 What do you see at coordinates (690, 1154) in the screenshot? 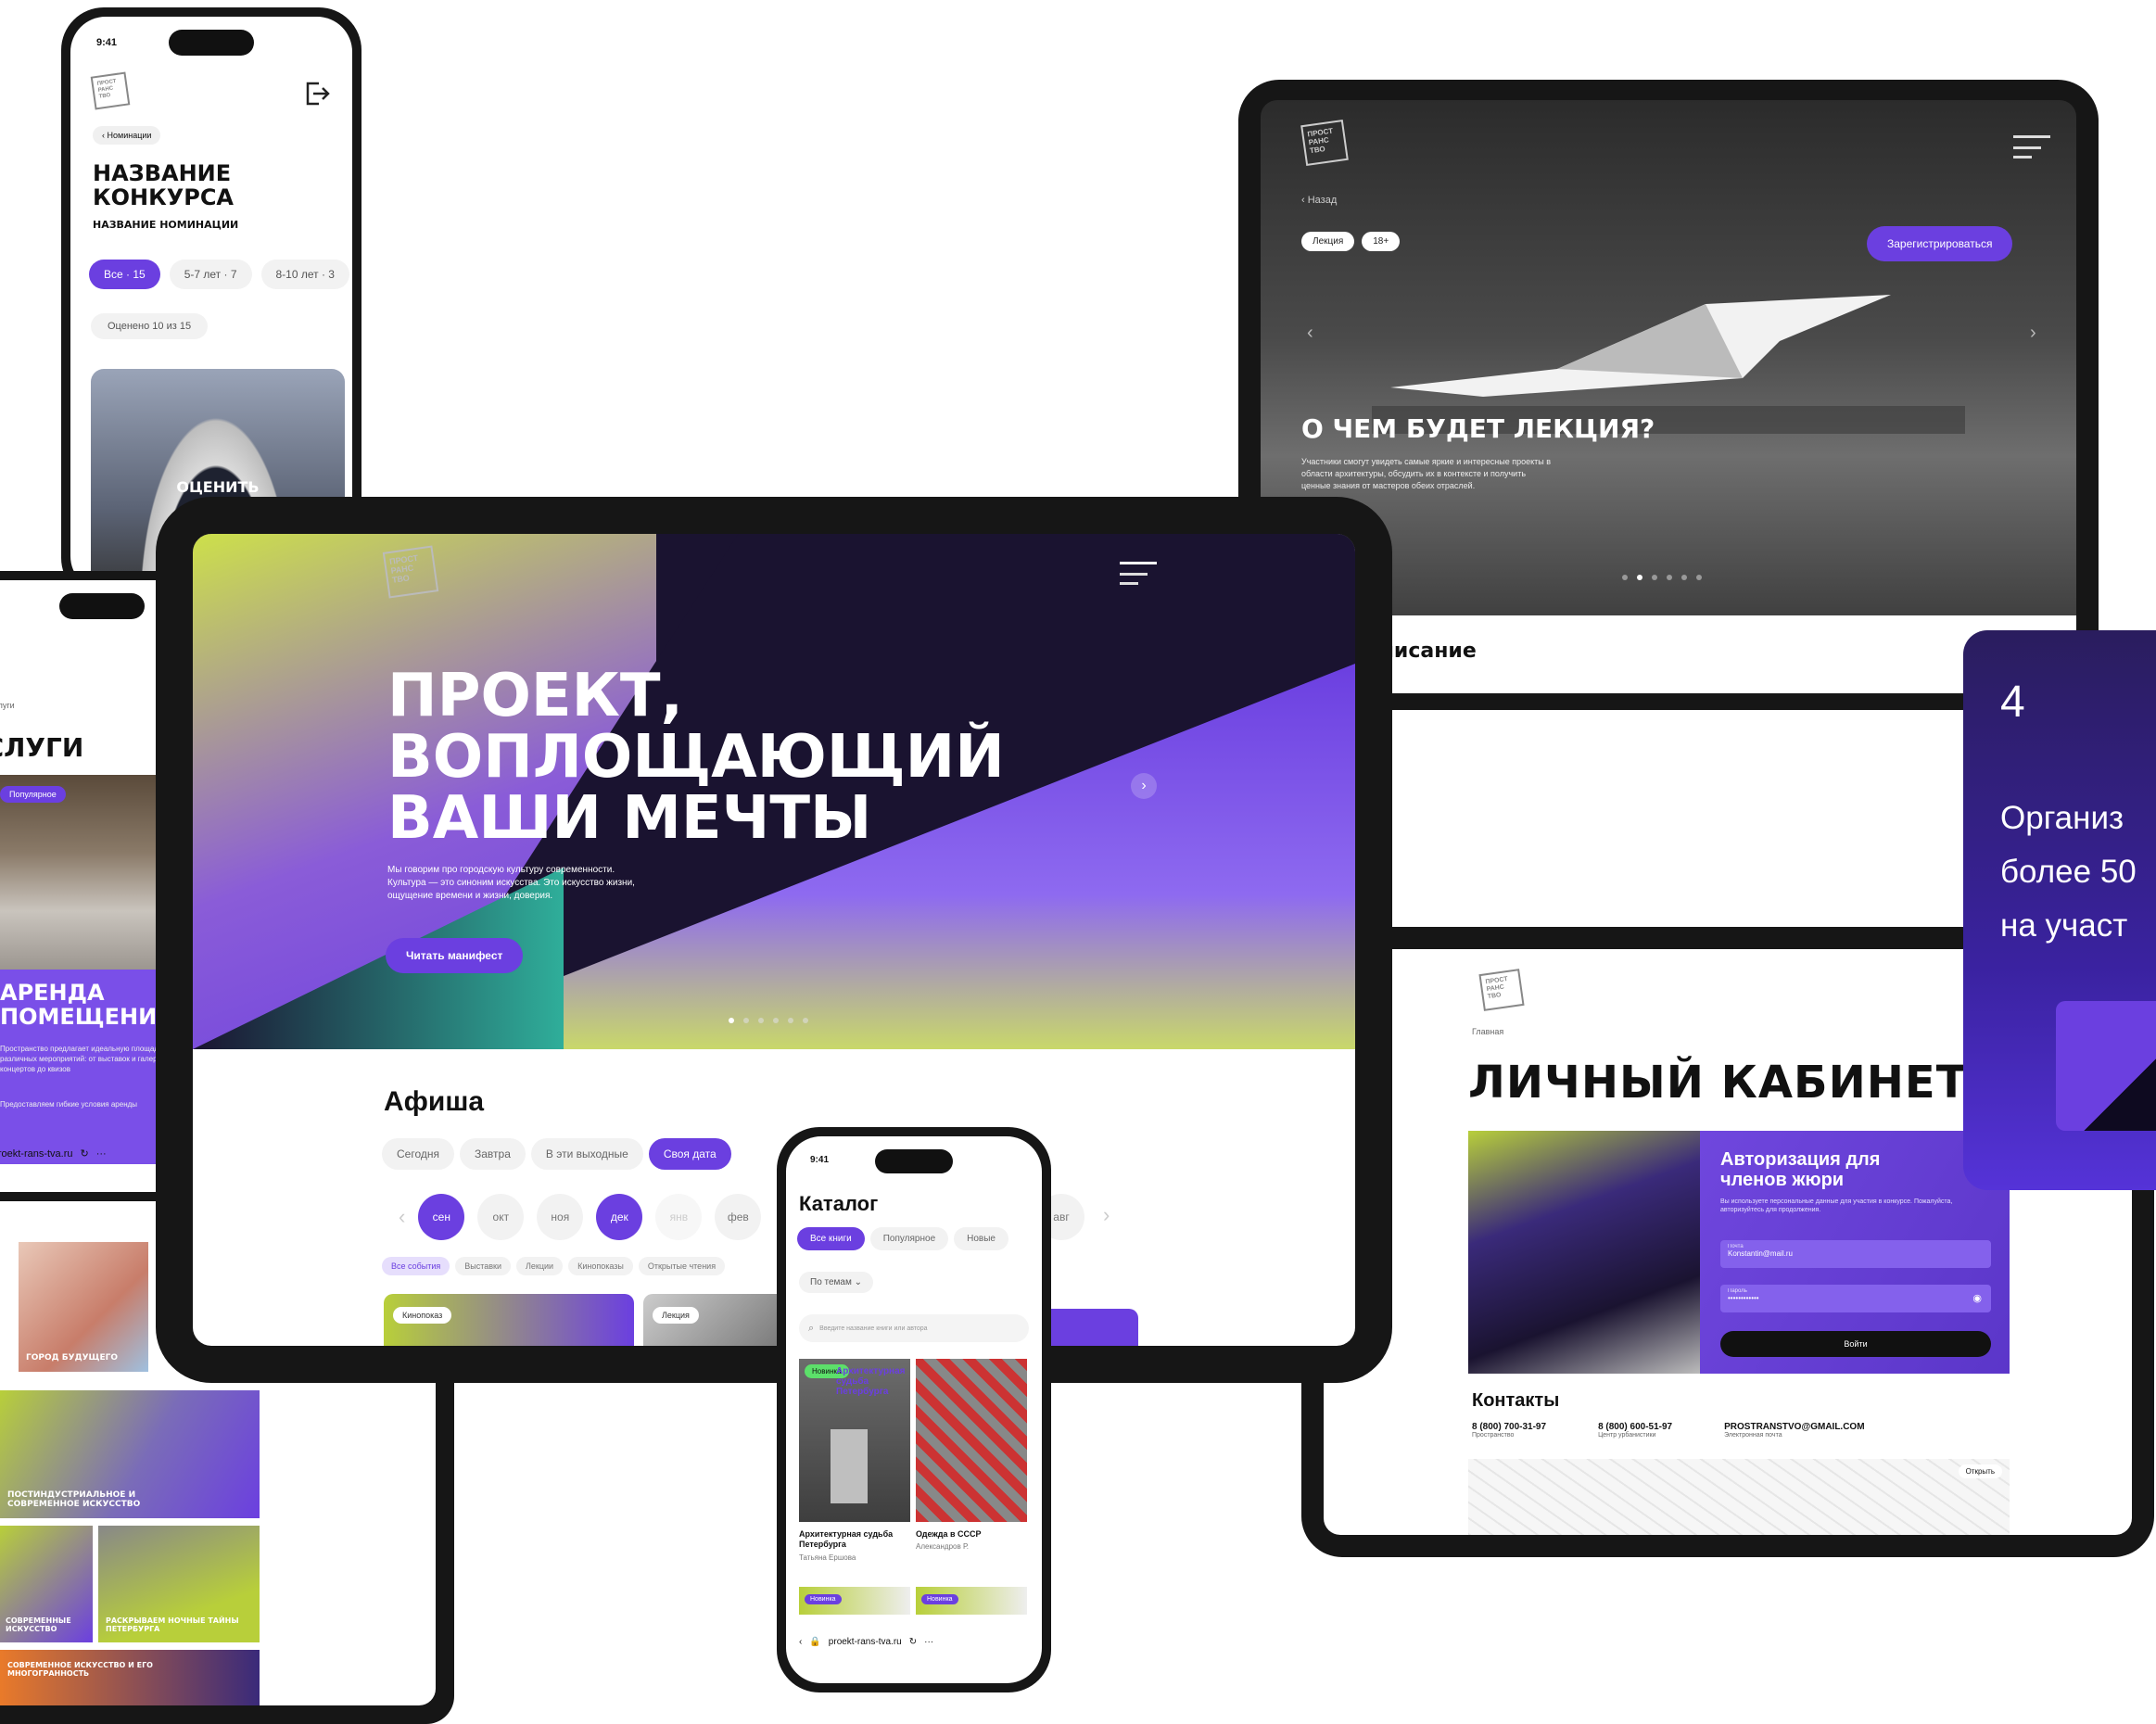
I see `tab-custom-date: Своя дата` at bounding box center [690, 1154].